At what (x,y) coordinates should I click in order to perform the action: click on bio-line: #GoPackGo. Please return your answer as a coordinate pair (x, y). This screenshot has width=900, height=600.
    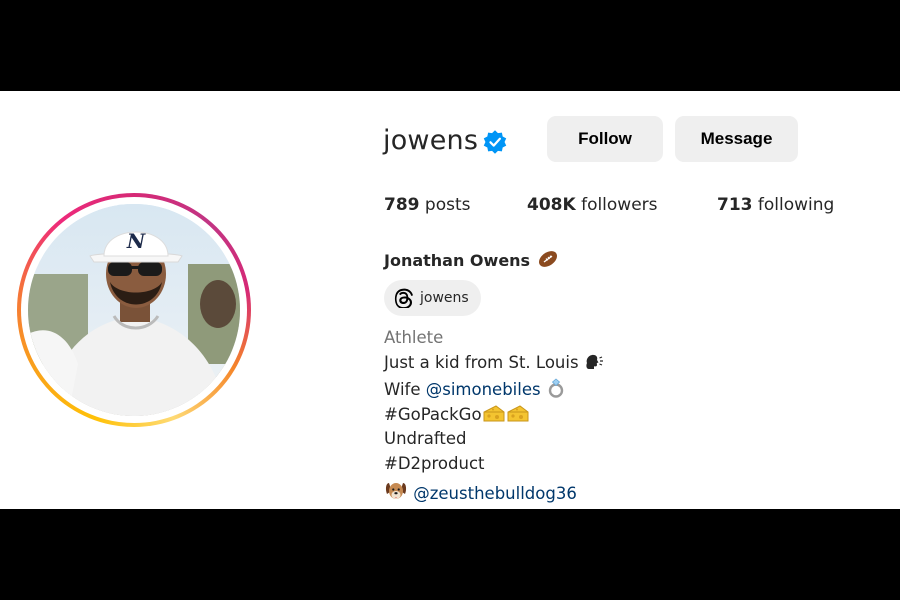
    Looking at the image, I should click on (457, 413).